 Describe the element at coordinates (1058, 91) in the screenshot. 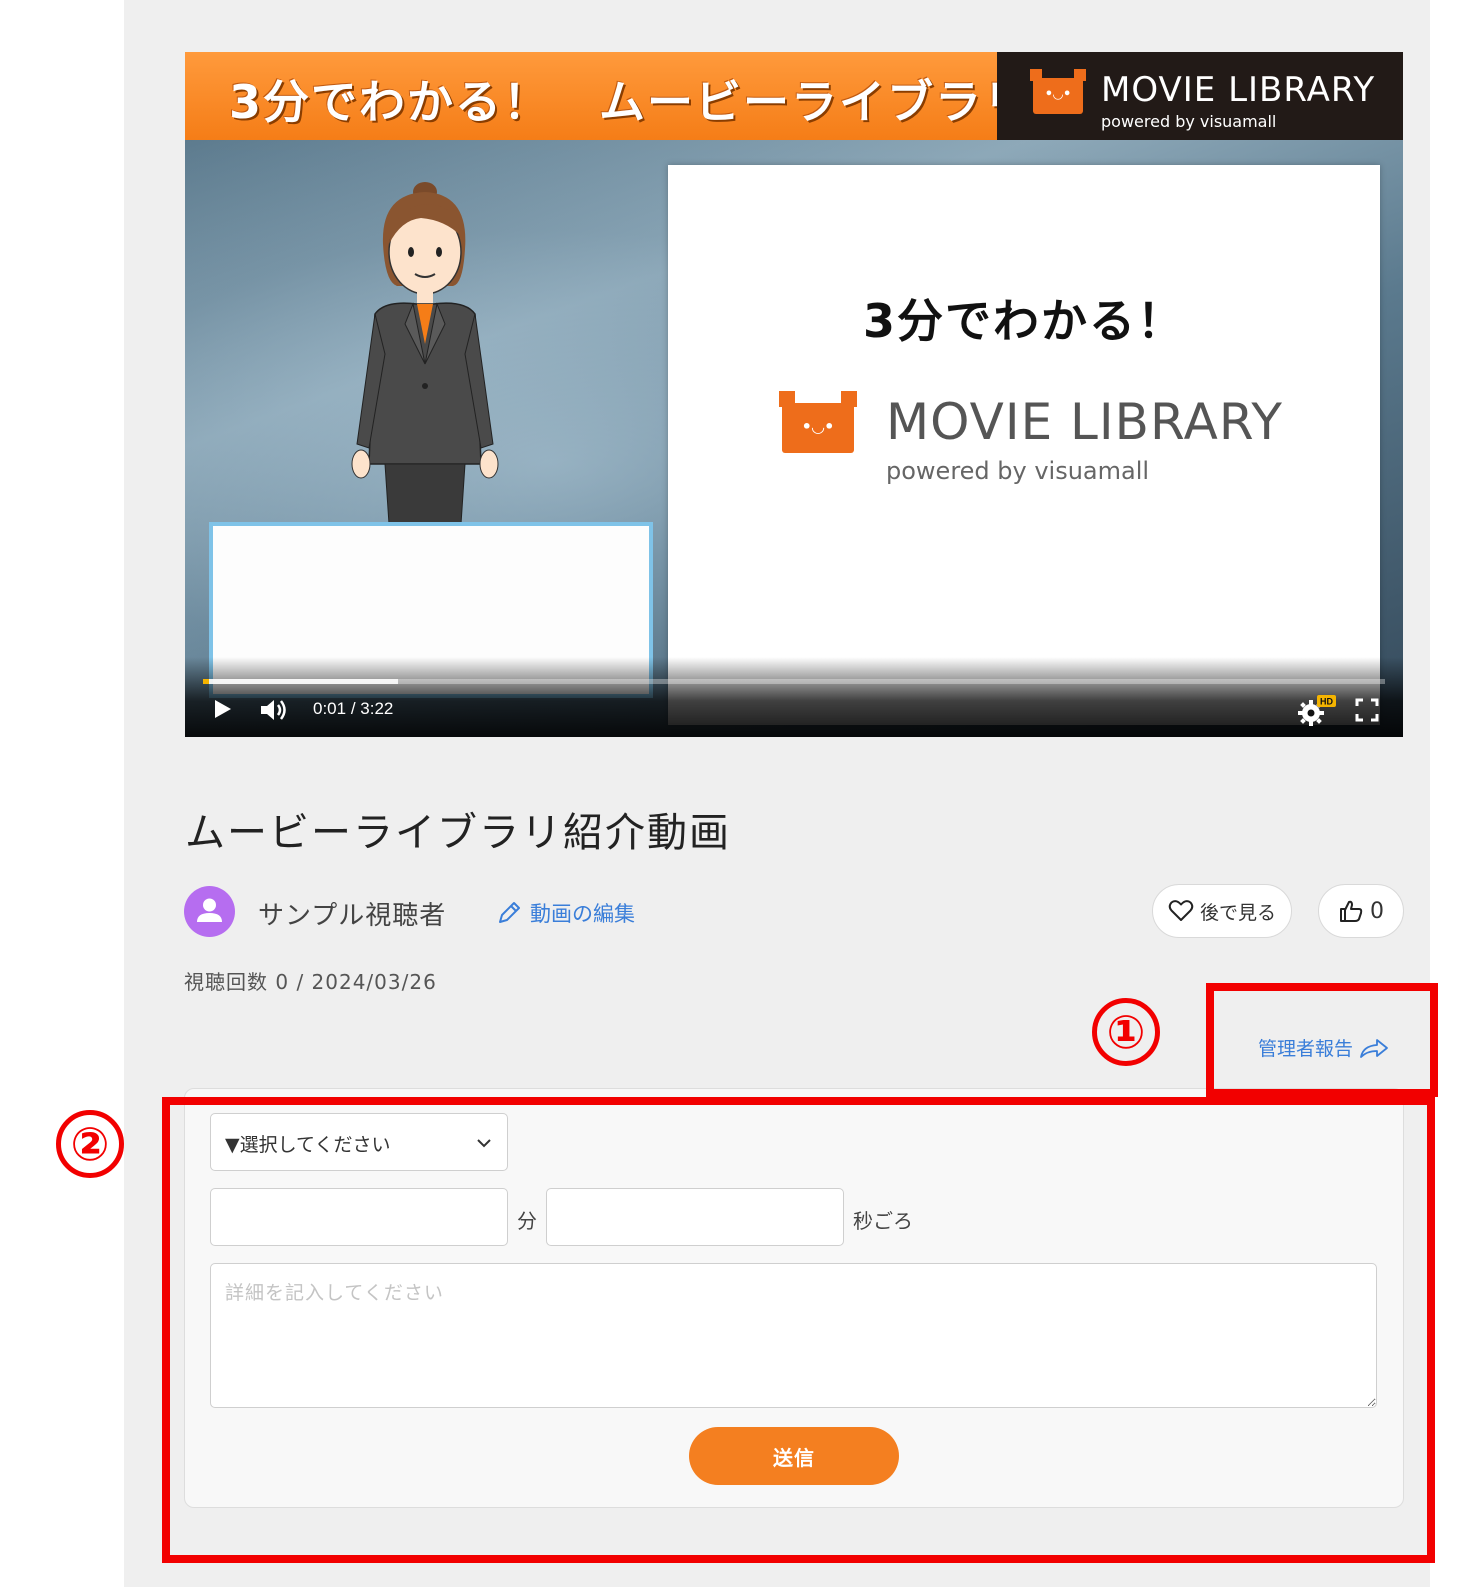

I see `movie-library-logo-icon: •◡•` at that location.